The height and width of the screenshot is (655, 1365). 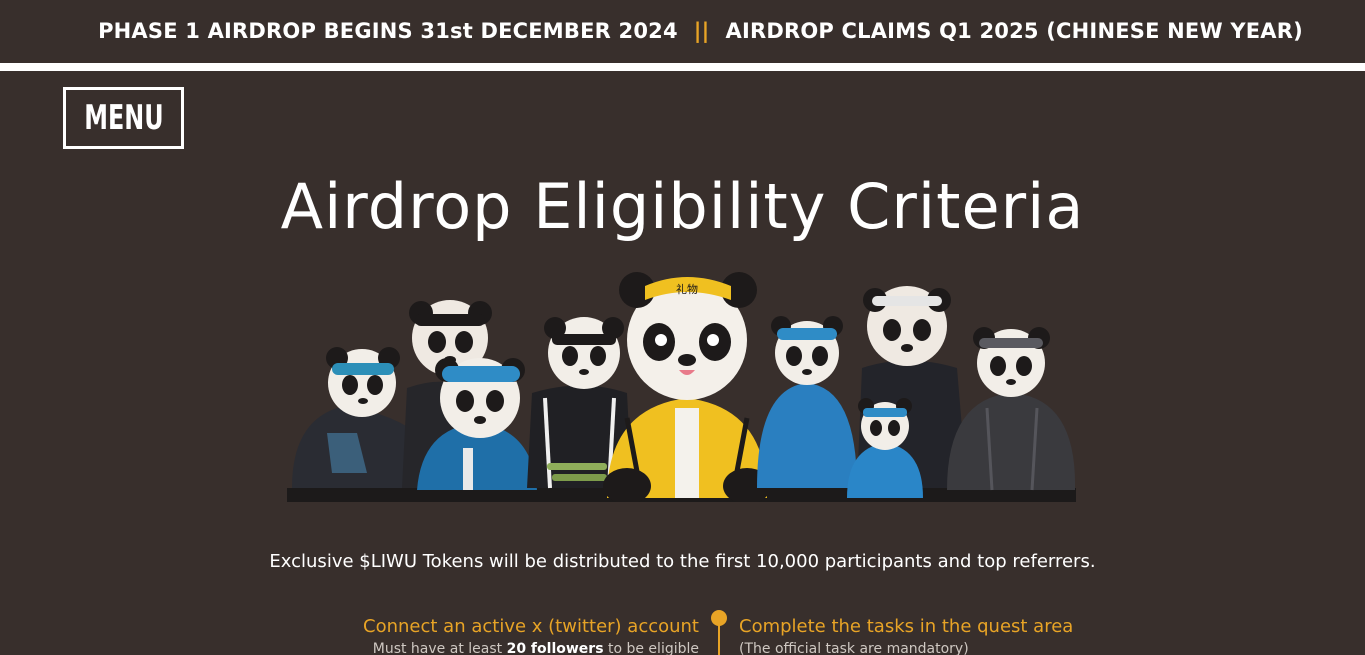 I want to click on divider, so click(x=682, y=67).